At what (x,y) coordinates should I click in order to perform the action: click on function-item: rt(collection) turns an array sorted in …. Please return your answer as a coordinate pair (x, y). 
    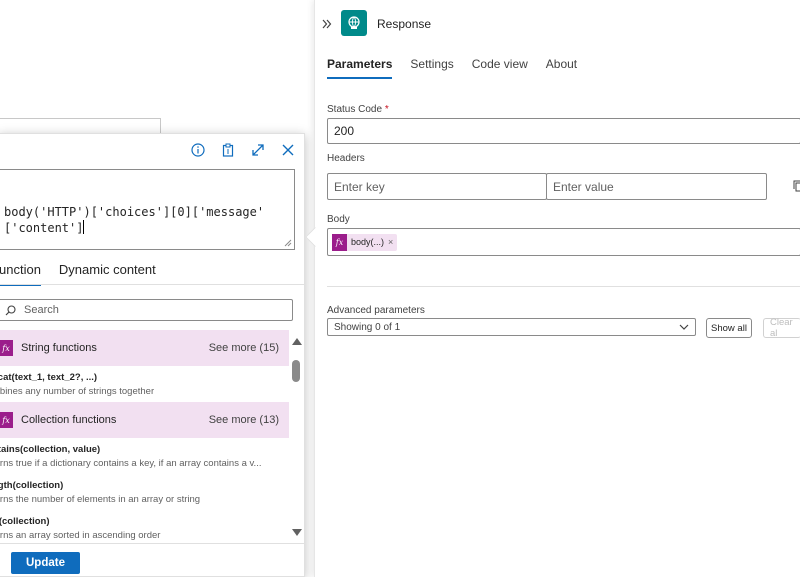
    Looking at the image, I should click on (144, 528).